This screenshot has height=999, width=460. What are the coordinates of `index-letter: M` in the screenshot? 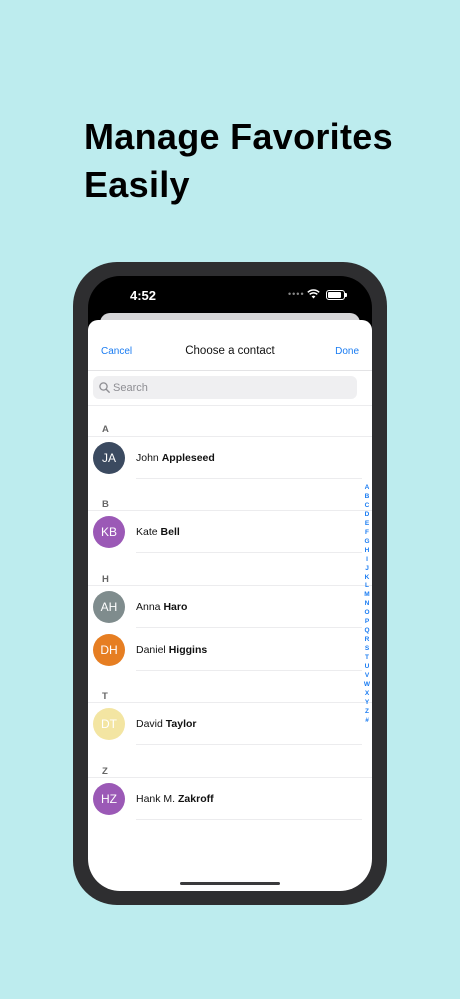 It's located at (366, 595).